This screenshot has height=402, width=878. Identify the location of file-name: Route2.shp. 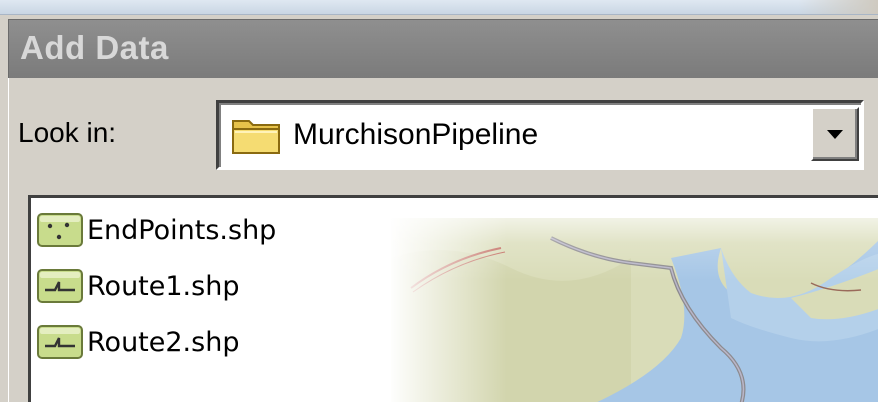
(163, 342).